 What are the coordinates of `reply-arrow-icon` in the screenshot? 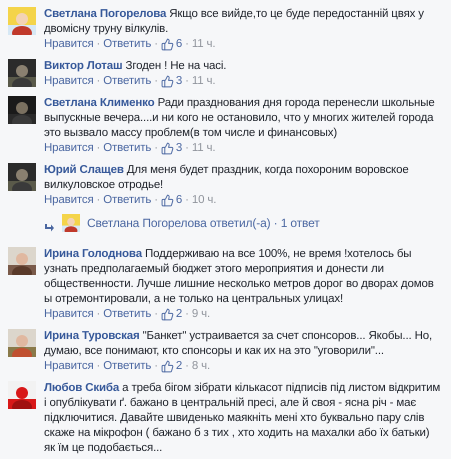 It's located at (49, 228).